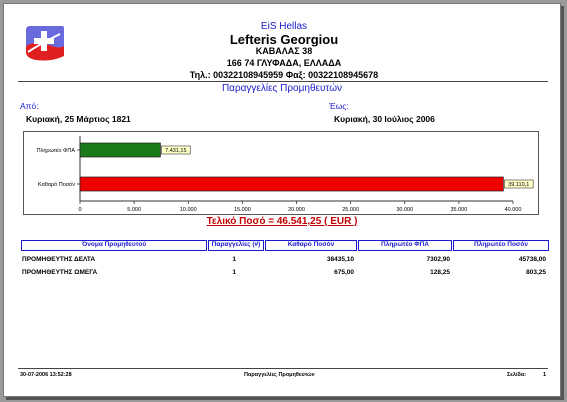 Image resolution: width=567 pixels, height=402 pixels. Describe the element at coordinates (283, 81) in the screenshot. I see `header-divider` at that location.